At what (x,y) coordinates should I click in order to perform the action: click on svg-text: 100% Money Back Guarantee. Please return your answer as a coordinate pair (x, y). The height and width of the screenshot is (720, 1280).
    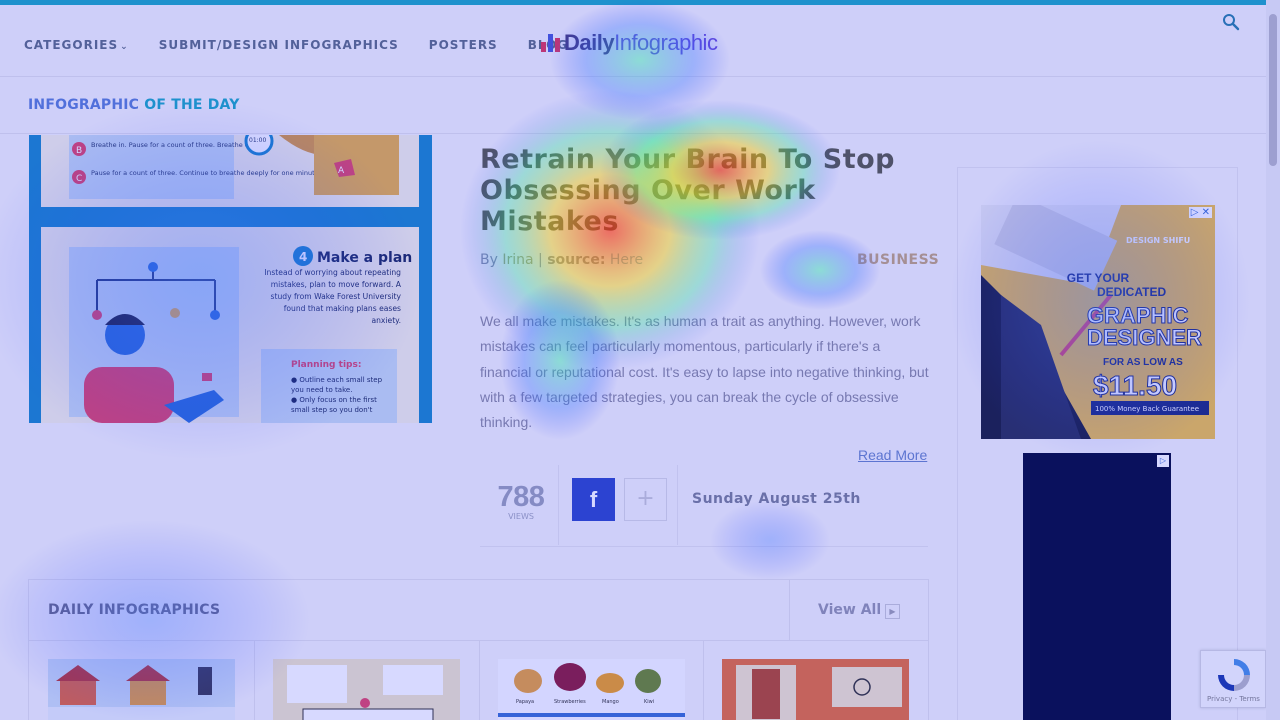
    Looking at the image, I should click on (1147, 409).